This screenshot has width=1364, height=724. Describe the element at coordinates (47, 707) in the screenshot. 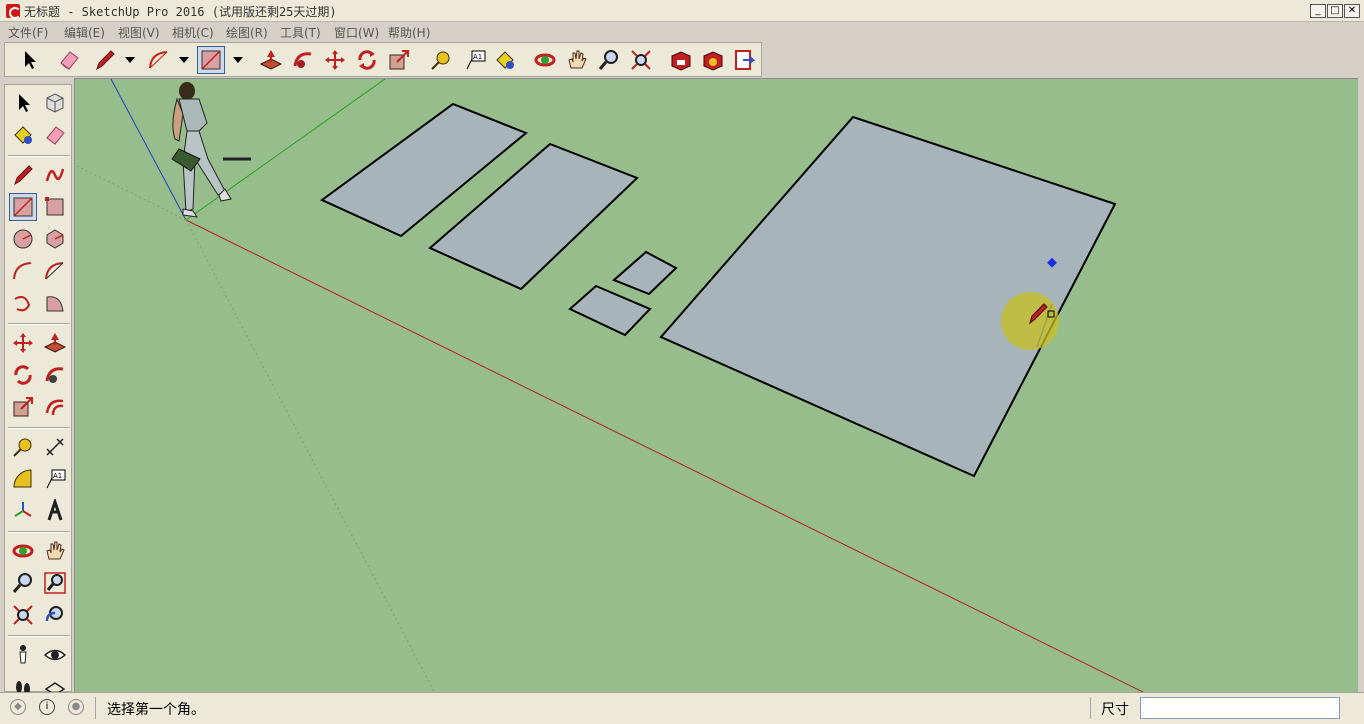

I see `instructor-icon: i` at that location.